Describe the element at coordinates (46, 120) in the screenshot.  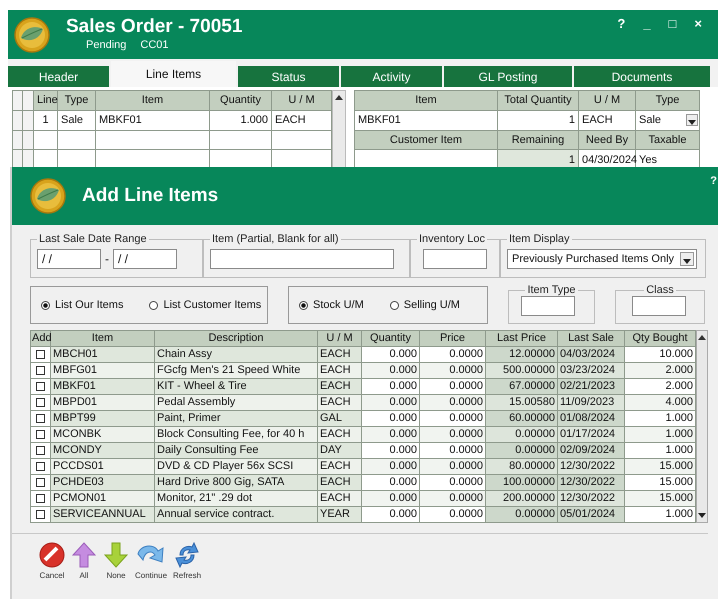
I see `table-cell: 1` at that location.